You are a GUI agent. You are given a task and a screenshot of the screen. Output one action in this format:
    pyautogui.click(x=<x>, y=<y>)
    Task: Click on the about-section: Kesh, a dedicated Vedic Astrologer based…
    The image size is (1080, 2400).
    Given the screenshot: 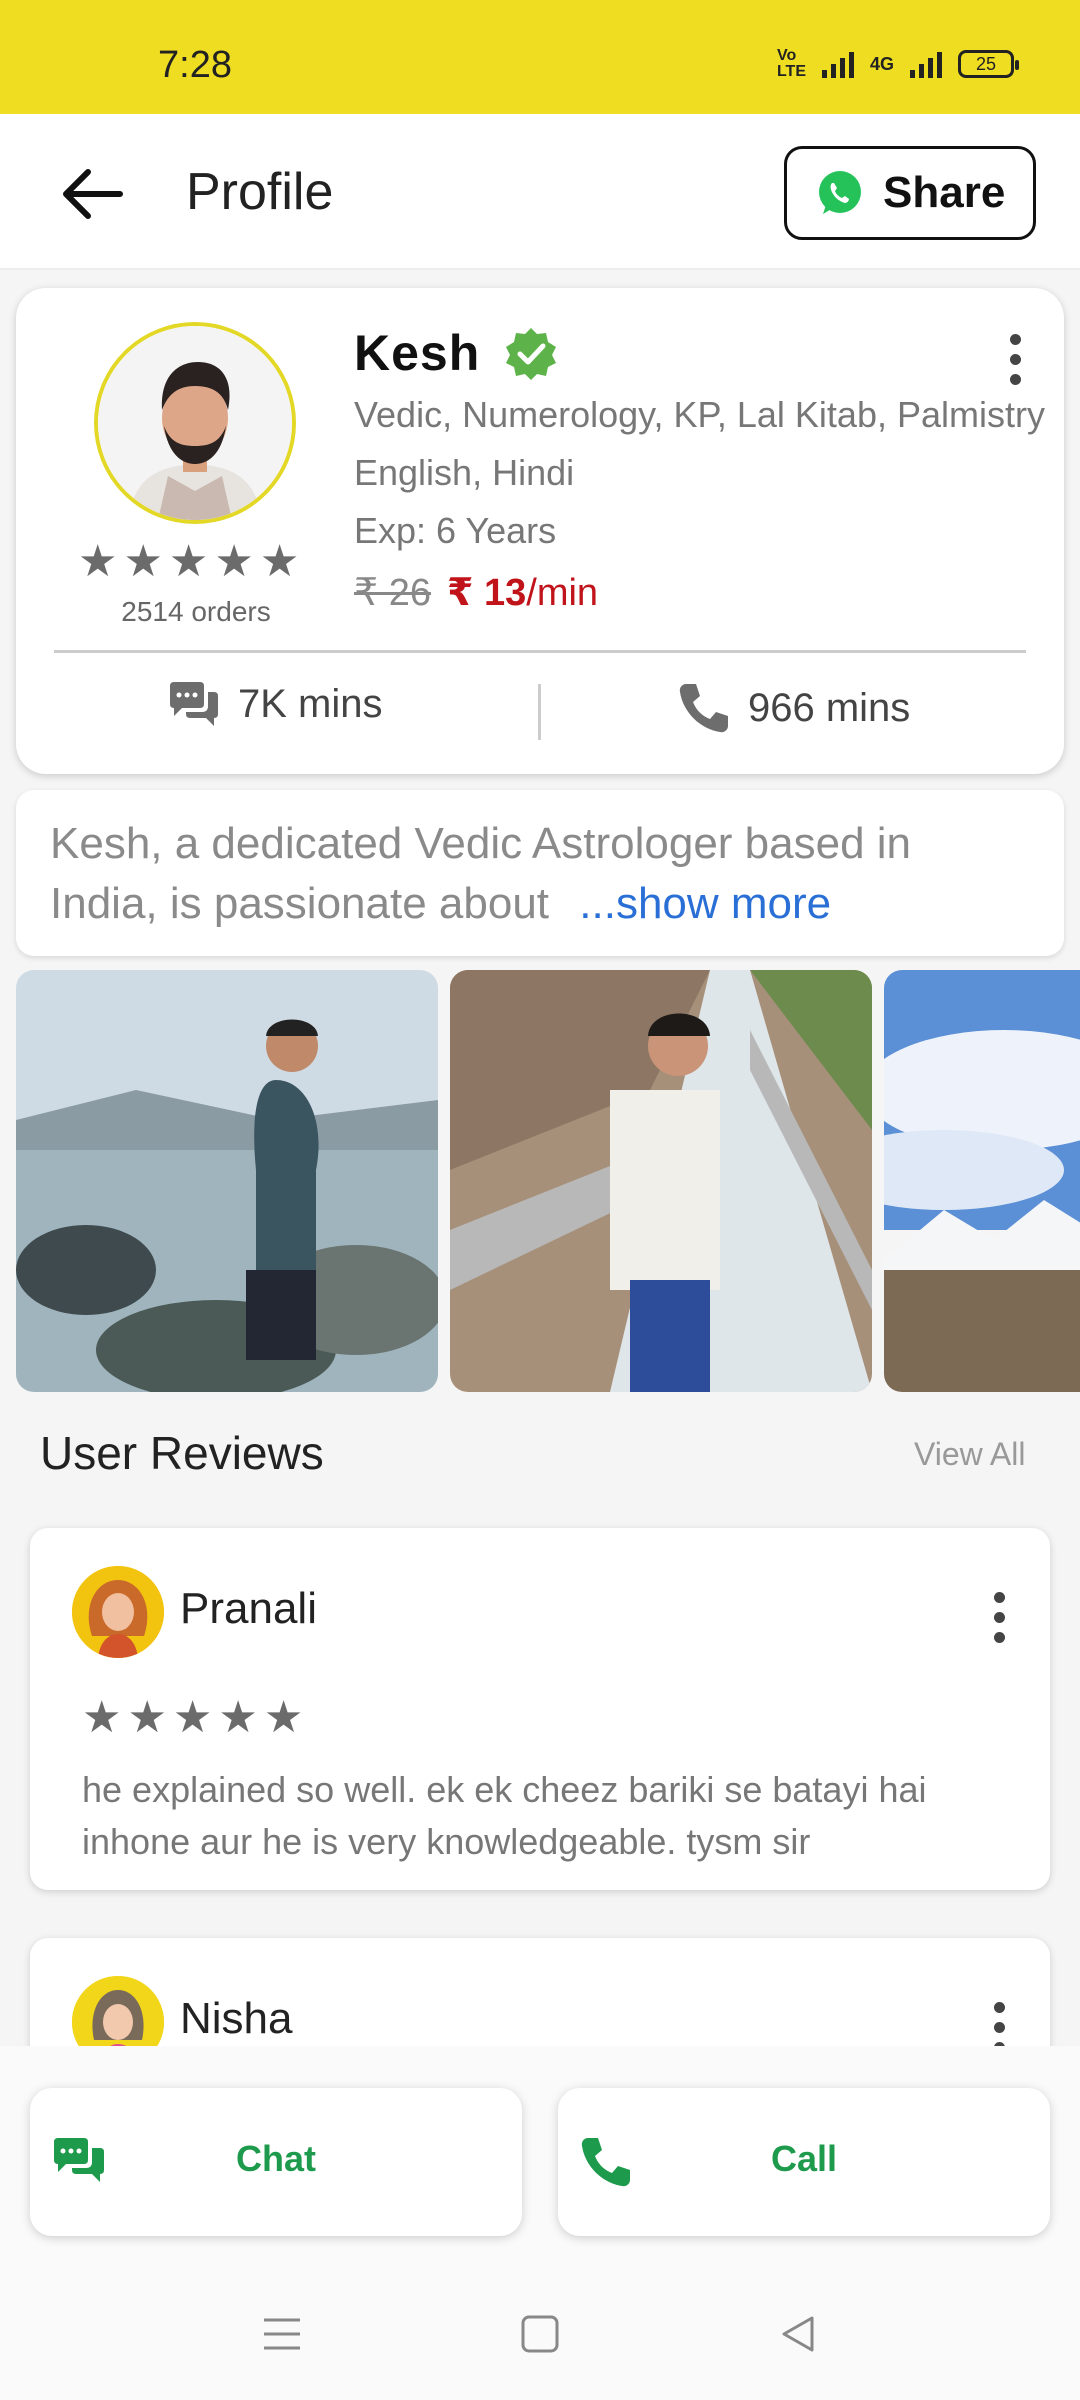 What is the action you would take?
    pyautogui.click(x=540, y=873)
    